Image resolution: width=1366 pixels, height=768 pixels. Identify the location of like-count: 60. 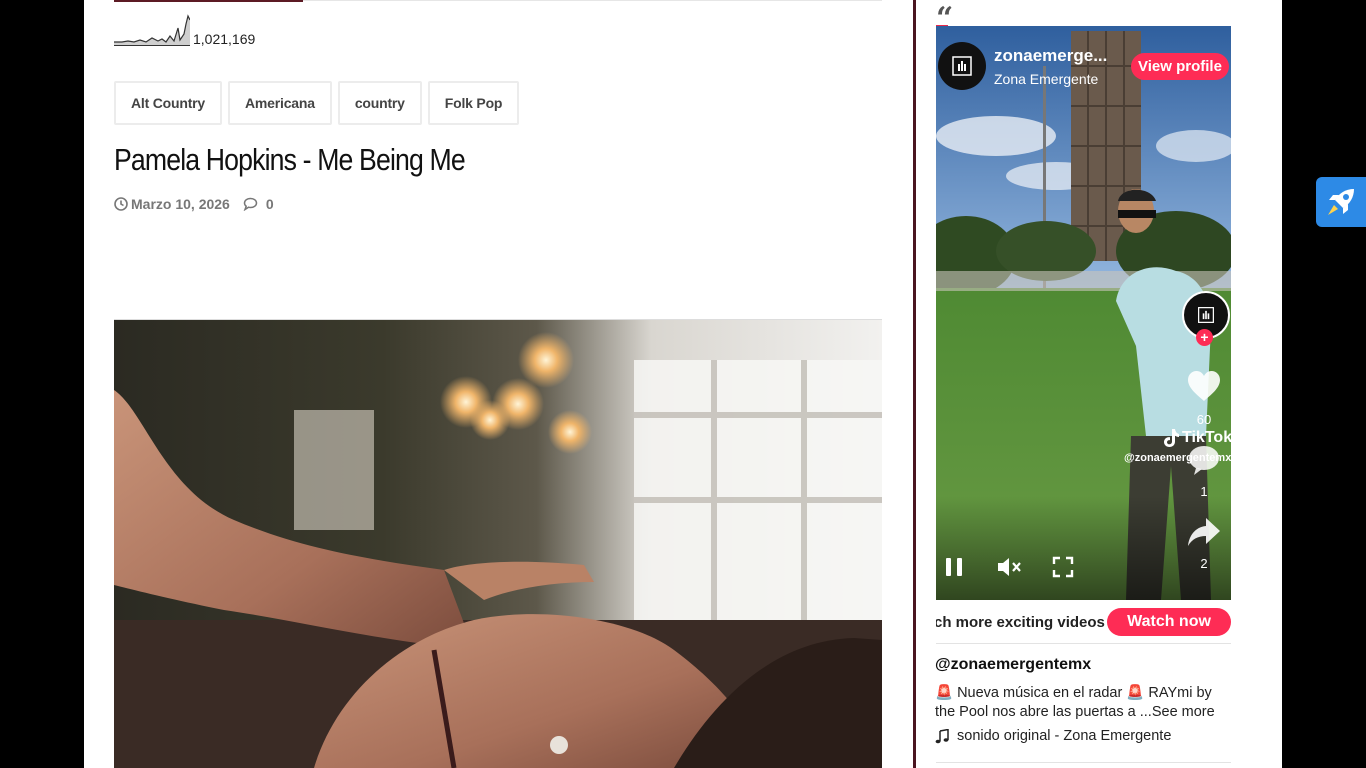
(1204, 419).